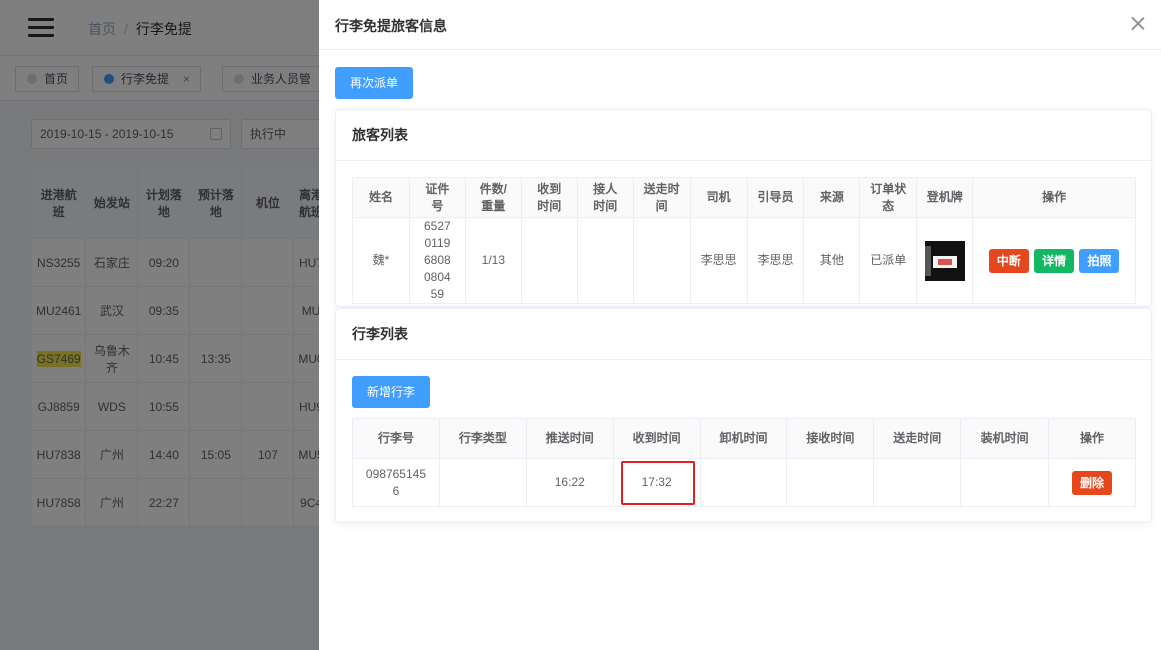 This screenshot has width=1161, height=650. What do you see at coordinates (374, 83) in the screenshot?
I see `redispatch-button: 再次派单` at bounding box center [374, 83].